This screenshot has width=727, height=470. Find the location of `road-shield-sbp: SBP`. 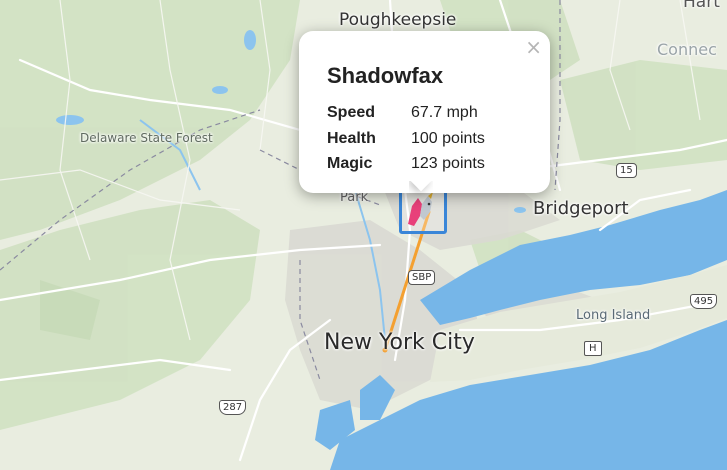

road-shield-sbp: SBP is located at coordinates (422, 277).